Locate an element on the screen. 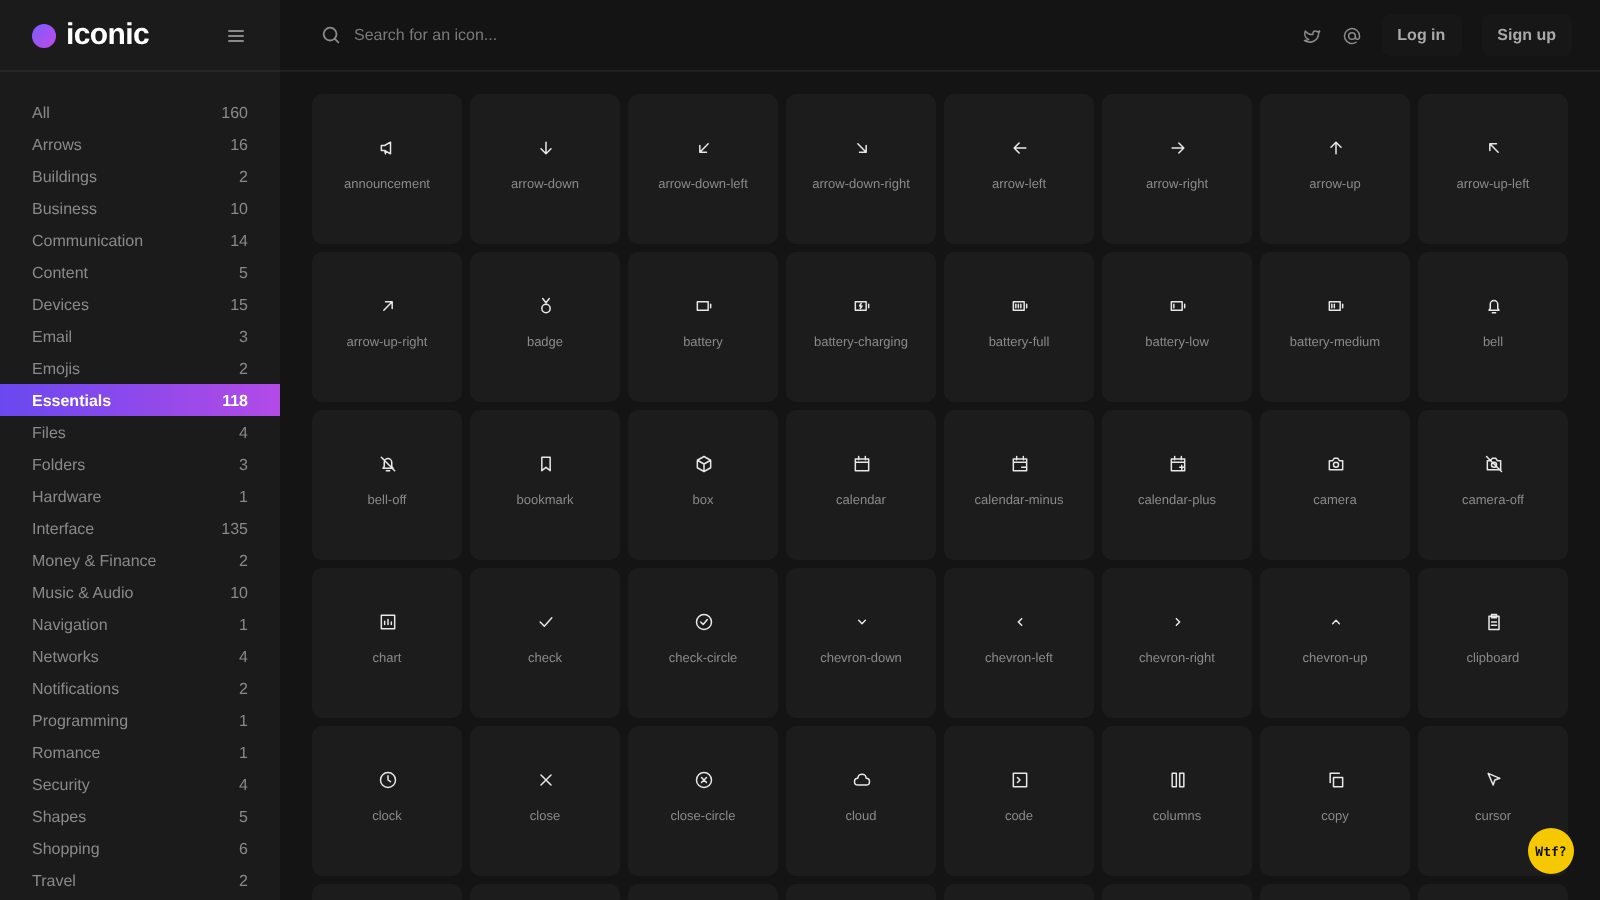  calendar-minus-icon is located at coordinates (1019, 464).